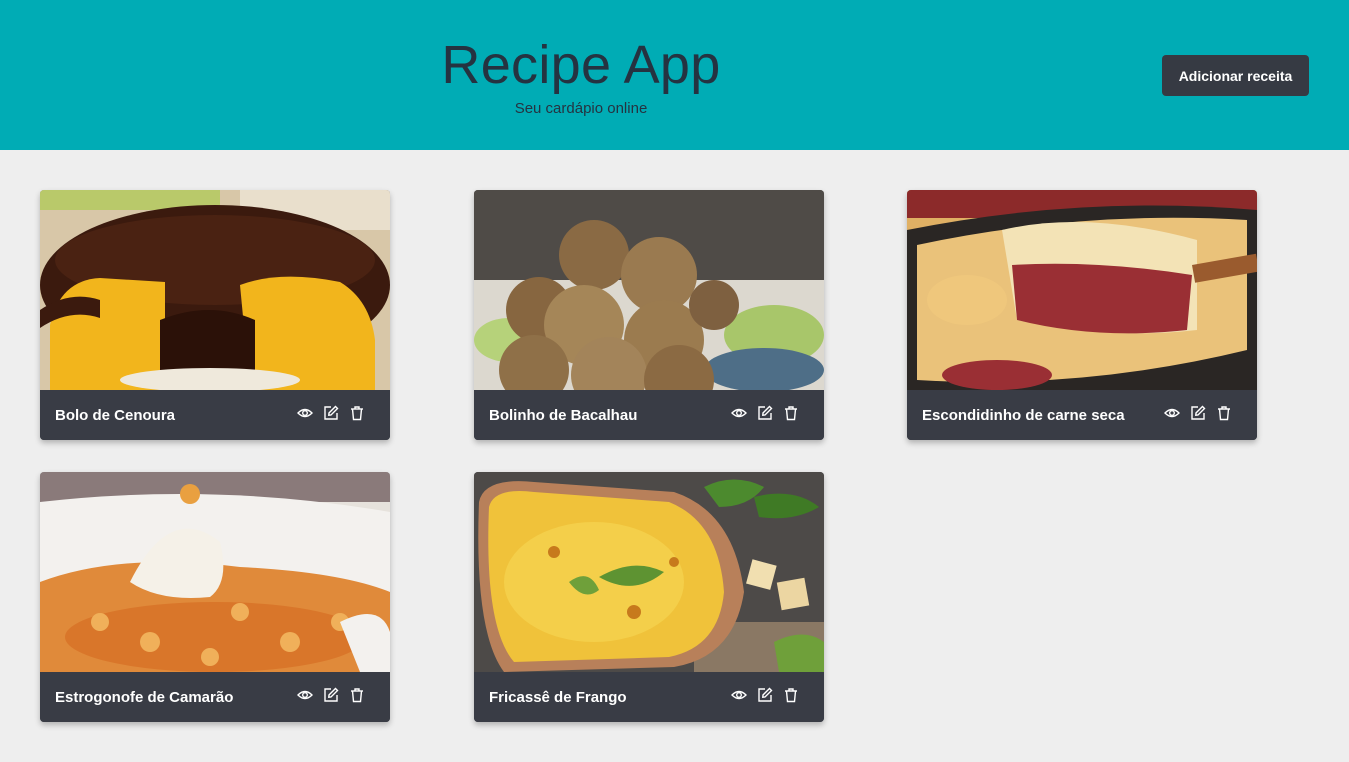 The height and width of the screenshot is (762, 1349). I want to click on recipe-name: Fricassê de Frango, so click(558, 697).